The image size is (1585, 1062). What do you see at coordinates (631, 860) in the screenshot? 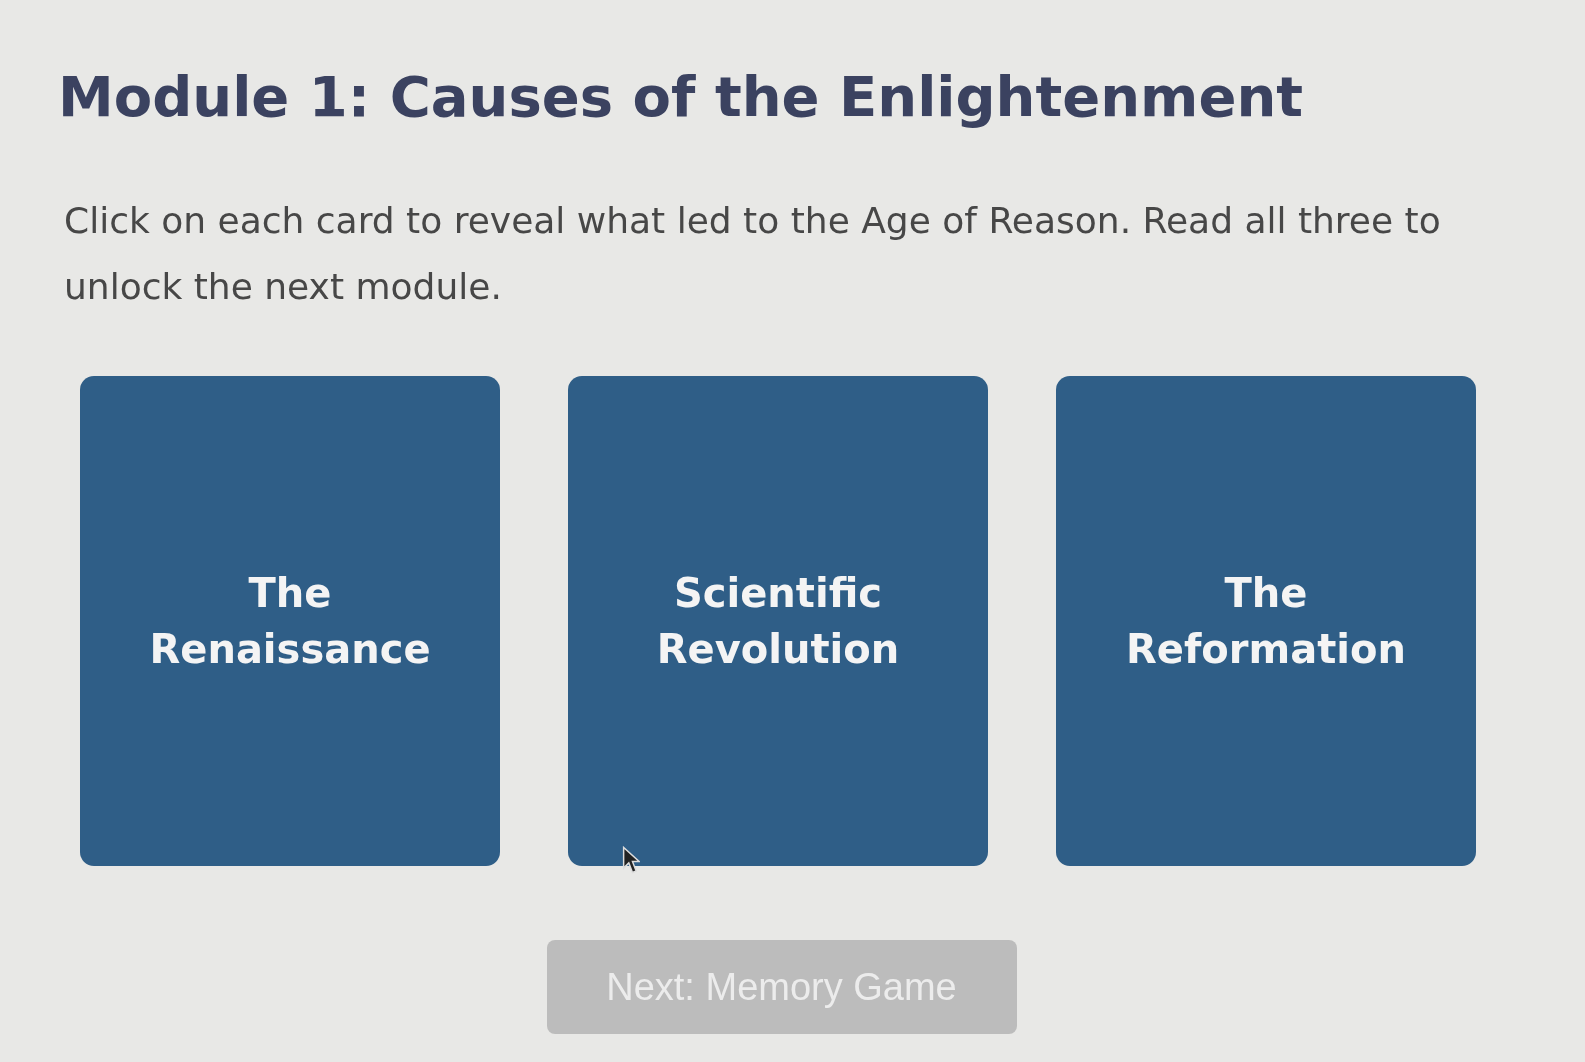
I see `cursor-icon` at bounding box center [631, 860].